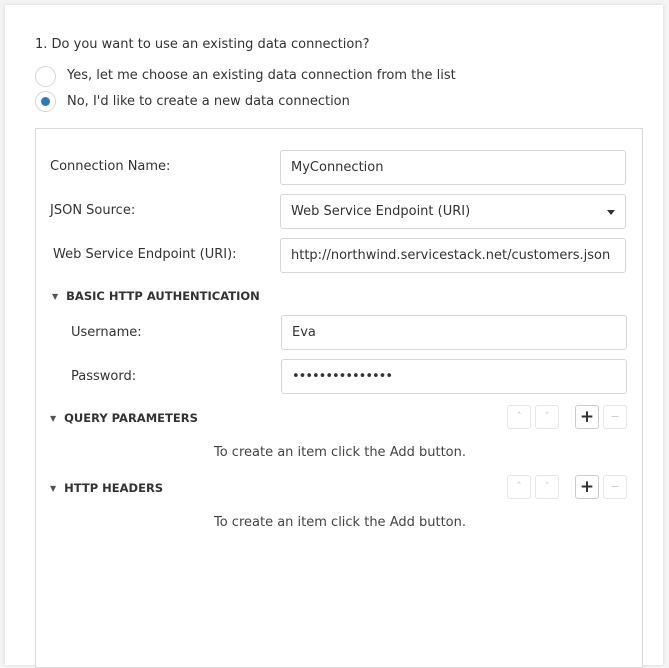  Describe the element at coordinates (93, 210) in the screenshot. I see `json-source-label: JSON Source:` at that location.